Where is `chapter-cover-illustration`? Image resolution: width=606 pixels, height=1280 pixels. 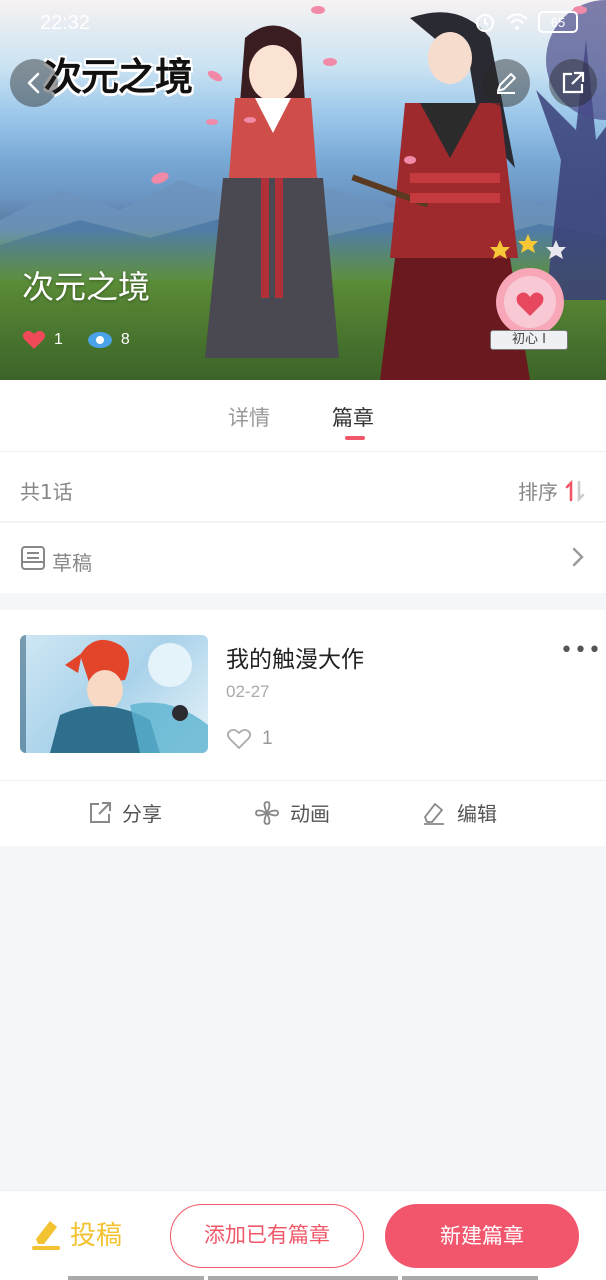
chapter-cover-illustration is located at coordinates (114, 694).